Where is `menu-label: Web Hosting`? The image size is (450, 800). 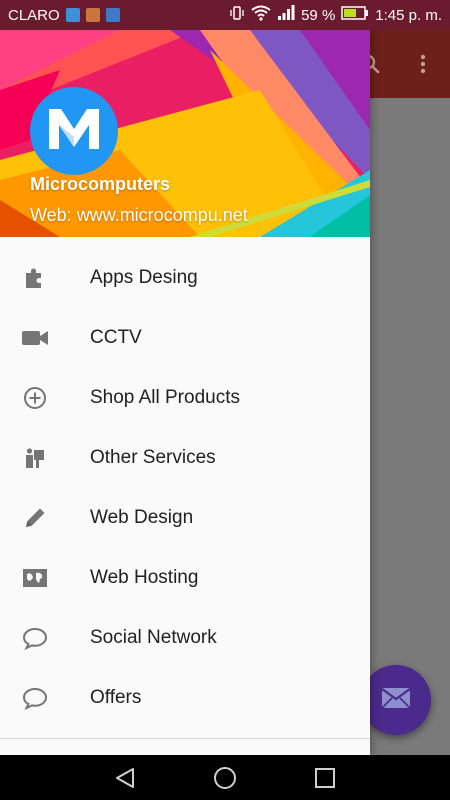
menu-label: Web Hosting is located at coordinates (144, 577).